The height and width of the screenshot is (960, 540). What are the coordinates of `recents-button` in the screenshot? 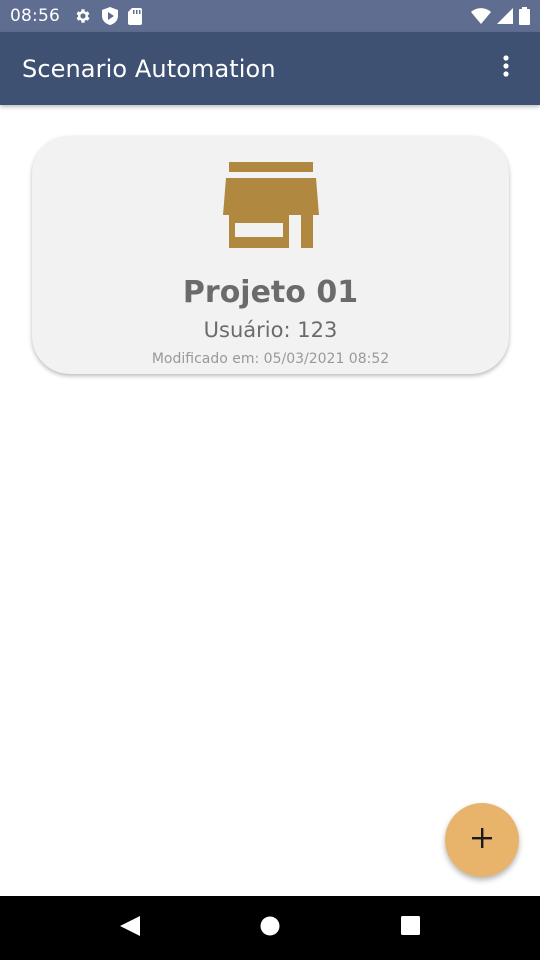 It's located at (410, 928).